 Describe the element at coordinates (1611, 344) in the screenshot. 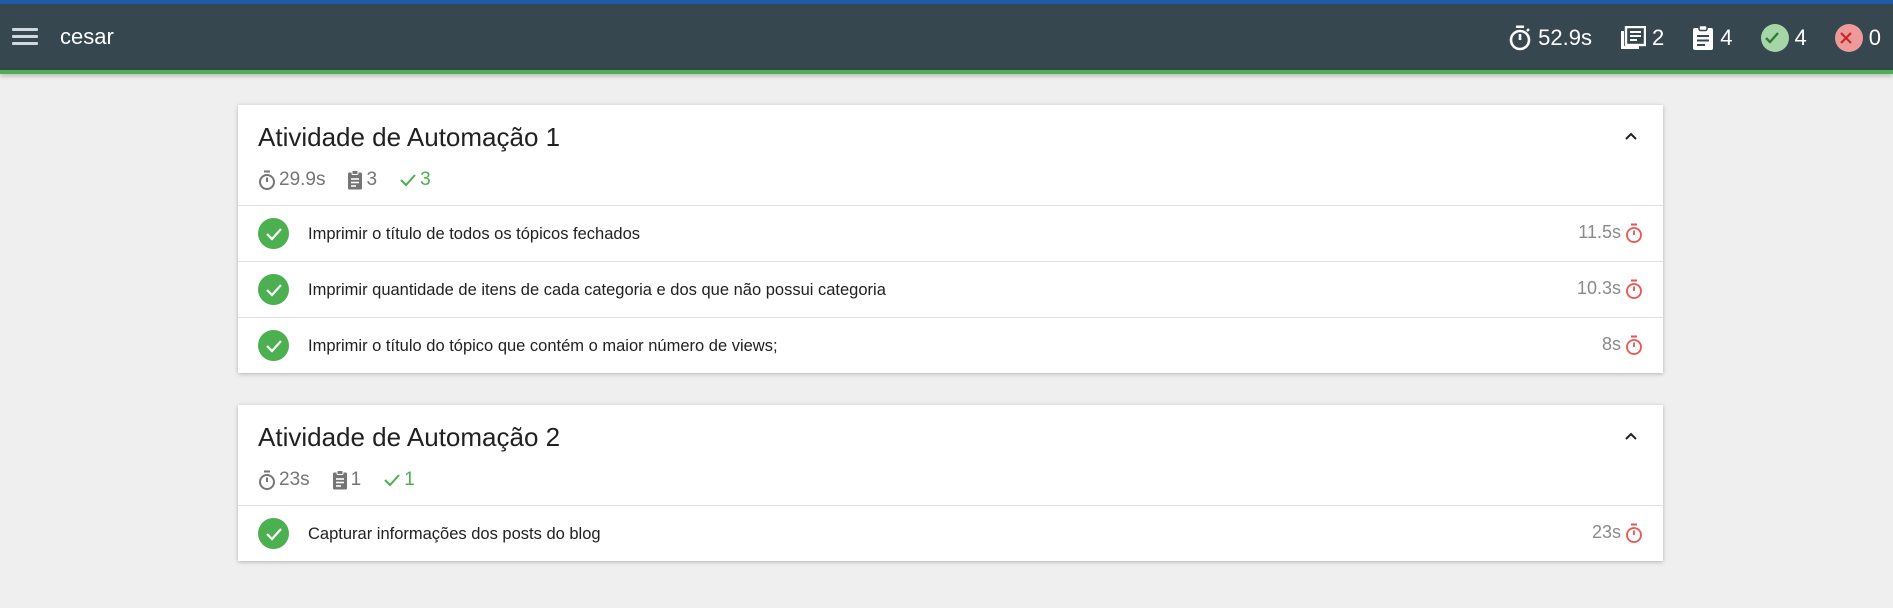

I see `test-duration-value: 8s` at that location.